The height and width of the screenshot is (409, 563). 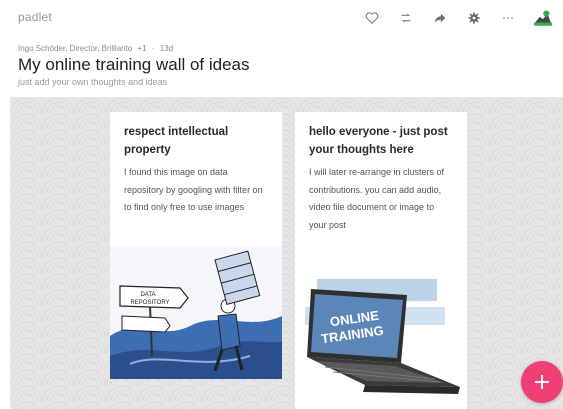 I want to click on gear-icon, so click(x=474, y=18).